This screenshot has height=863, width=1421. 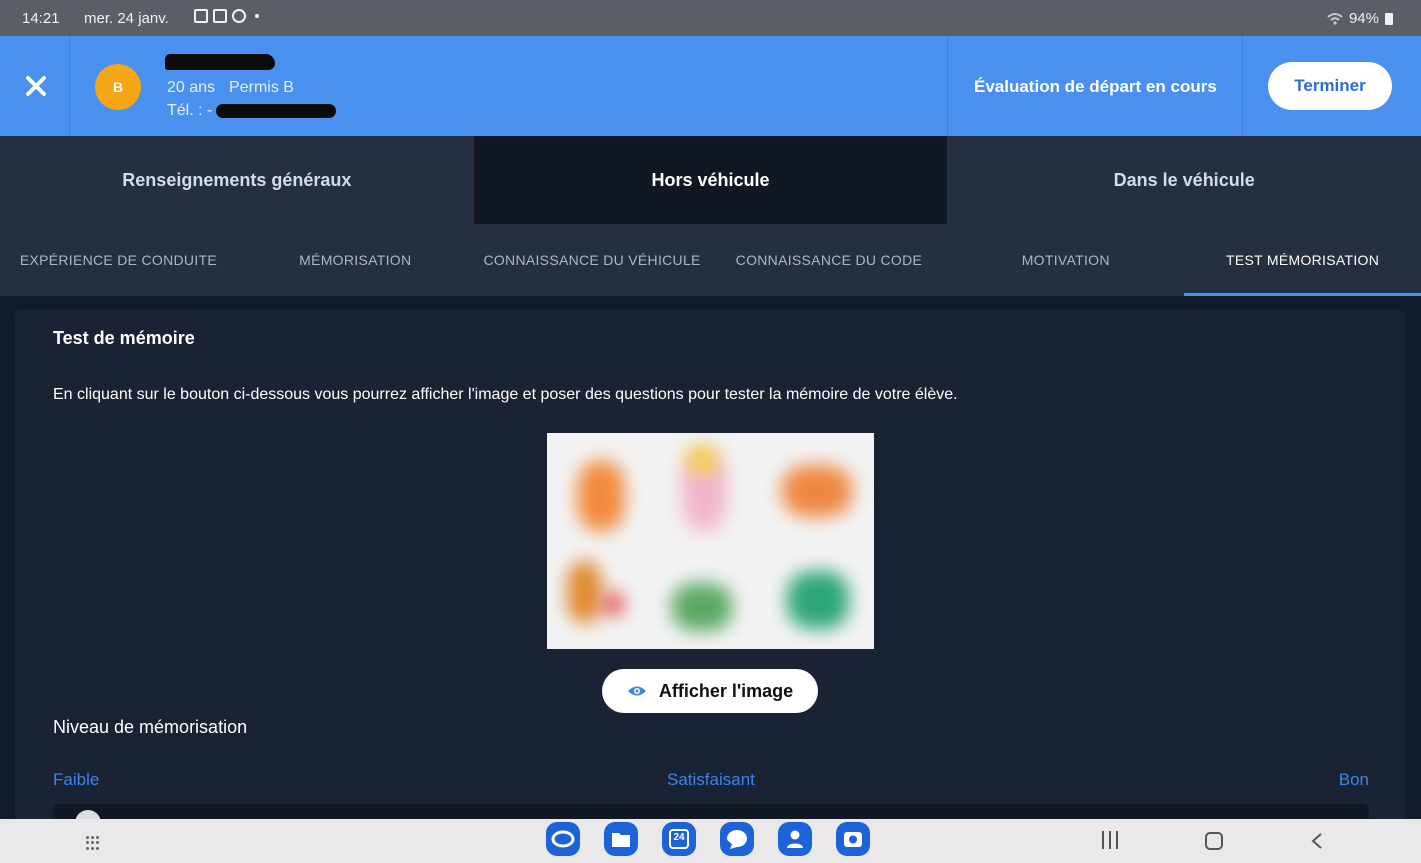 What do you see at coordinates (592, 260) in the screenshot?
I see `subtab-vehicle-knowledge: CONNAISSANCE DU VÉHICULE` at bounding box center [592, 260].